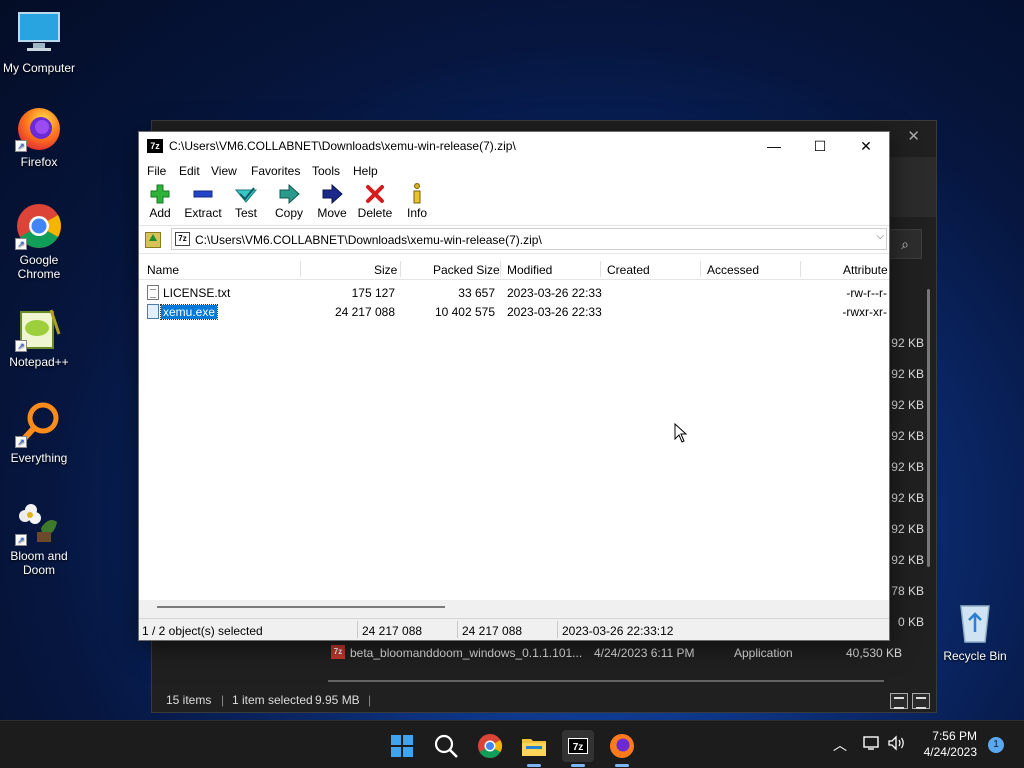 This screenshot has height=768, width=1024. I want to click on clock-date: 4/24/2023, so click(947, 752).